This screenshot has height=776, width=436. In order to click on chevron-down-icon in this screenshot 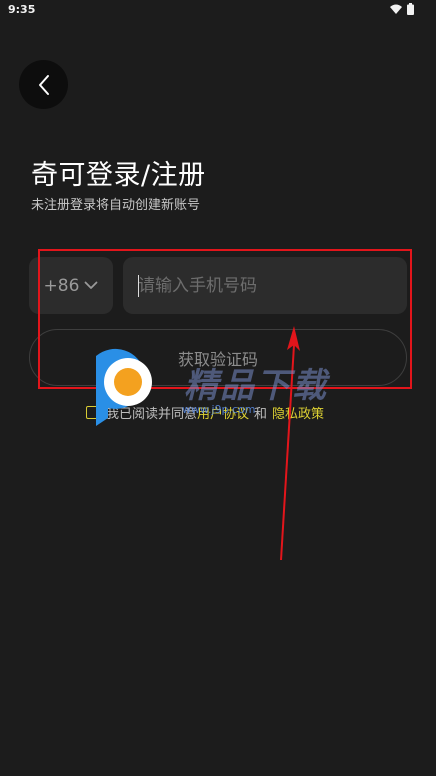, I will do `click(91, 285)`.